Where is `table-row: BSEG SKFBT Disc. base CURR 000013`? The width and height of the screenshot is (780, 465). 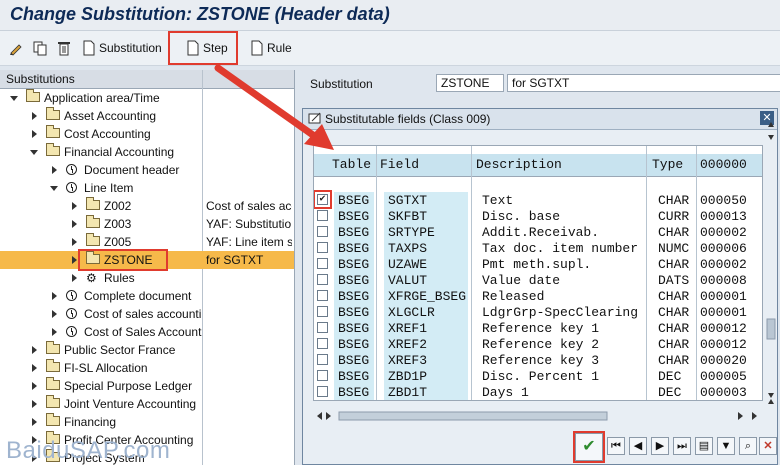
table-row: BSEG SKFBT Disc. base CURR 000013 is located at coordinates (538, 216).